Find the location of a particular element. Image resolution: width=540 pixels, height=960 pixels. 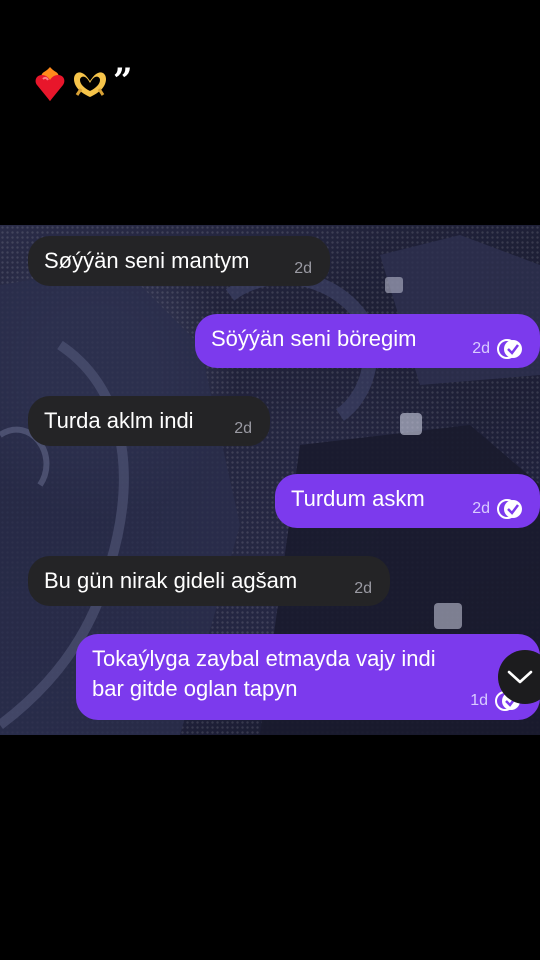

message-bubble-incoming: Søýýän seni mantym 2d is located at coordinates (179, 261).